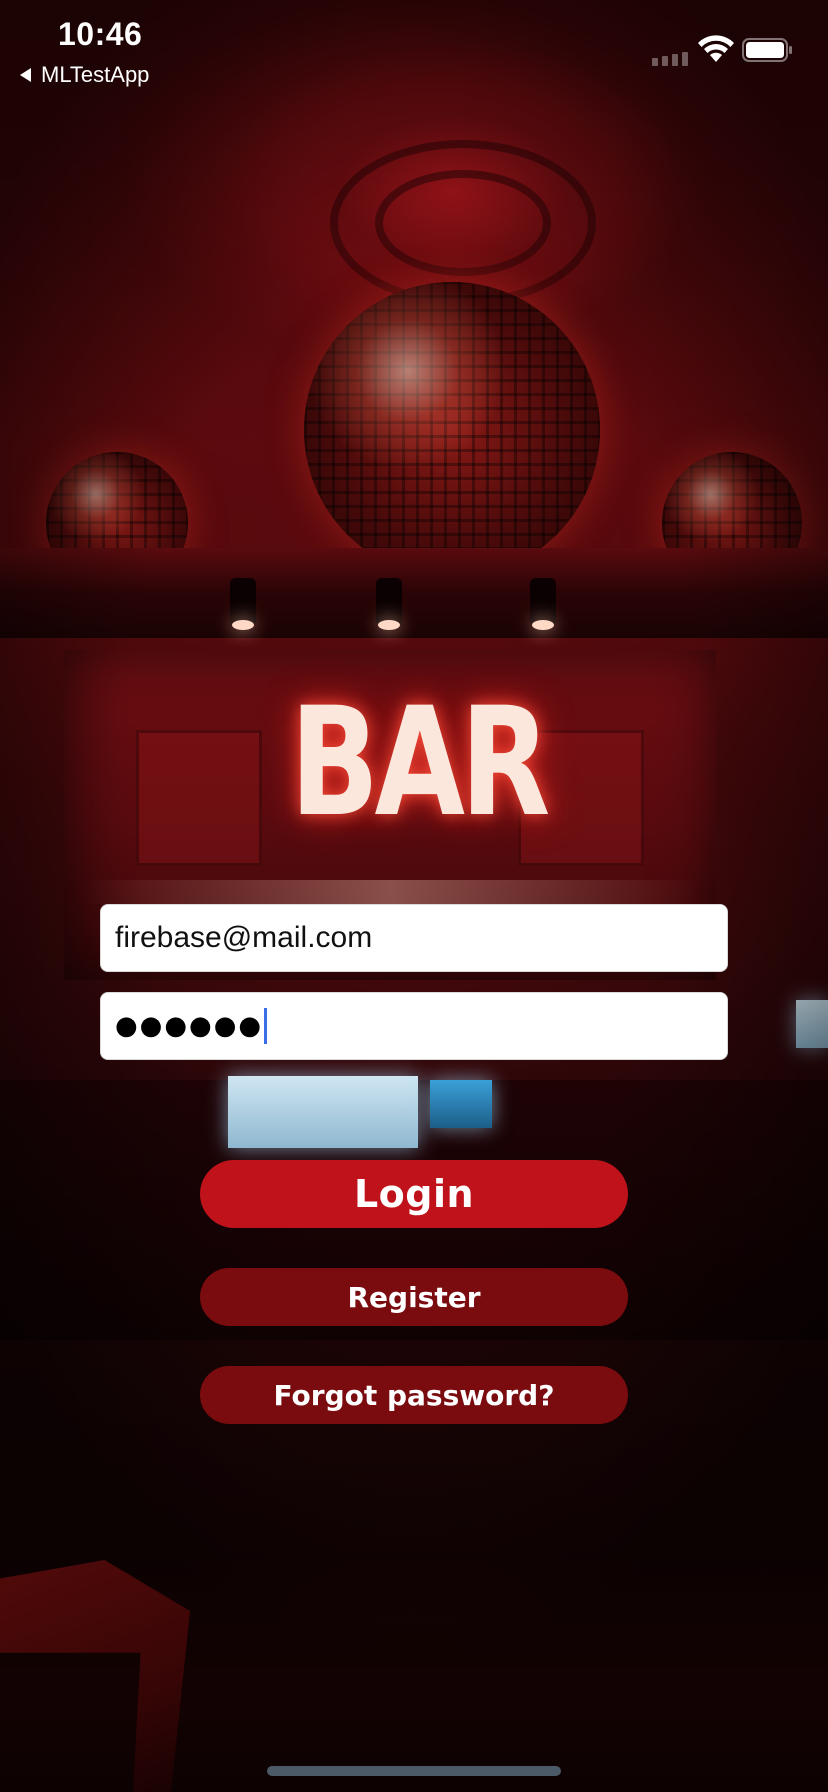 The image size is (828, 1792). What do you see at coordinates (414, 1771) in the screenshot?
I see `home-indicator` at bounding box center [414, 1771].